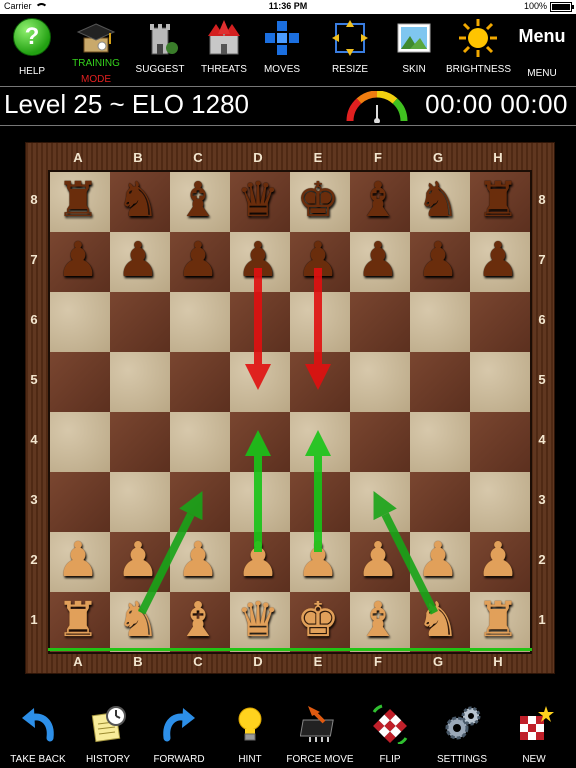 Image resolution: width=576 pixels, height=768 pixels. What do you see at coordinates (179, 724) in the screenshot?
I see `redo-arrow-icon` at bounding box center [179, 724].